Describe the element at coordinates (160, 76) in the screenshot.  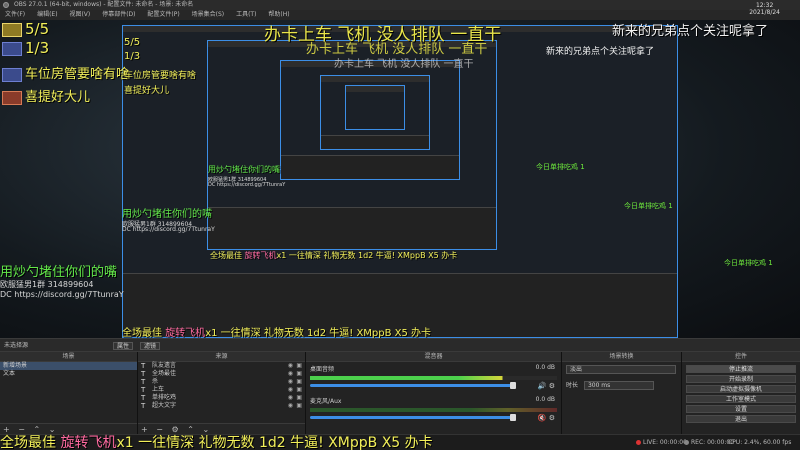
I see `stat-car-echo: 车位房管要啥有啥` at that location.